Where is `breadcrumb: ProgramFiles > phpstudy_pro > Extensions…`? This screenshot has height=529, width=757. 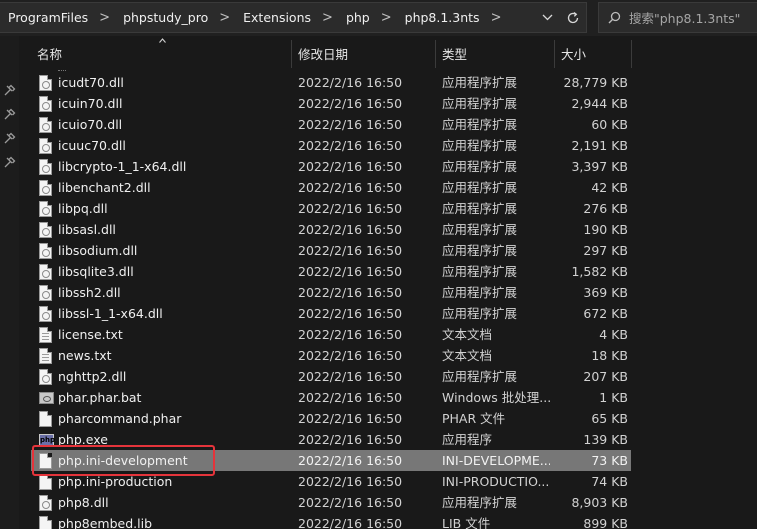
breadcrumb: ProgramFiles > phpstudy_pro > Extensions… is located at coordinates (253, 17).